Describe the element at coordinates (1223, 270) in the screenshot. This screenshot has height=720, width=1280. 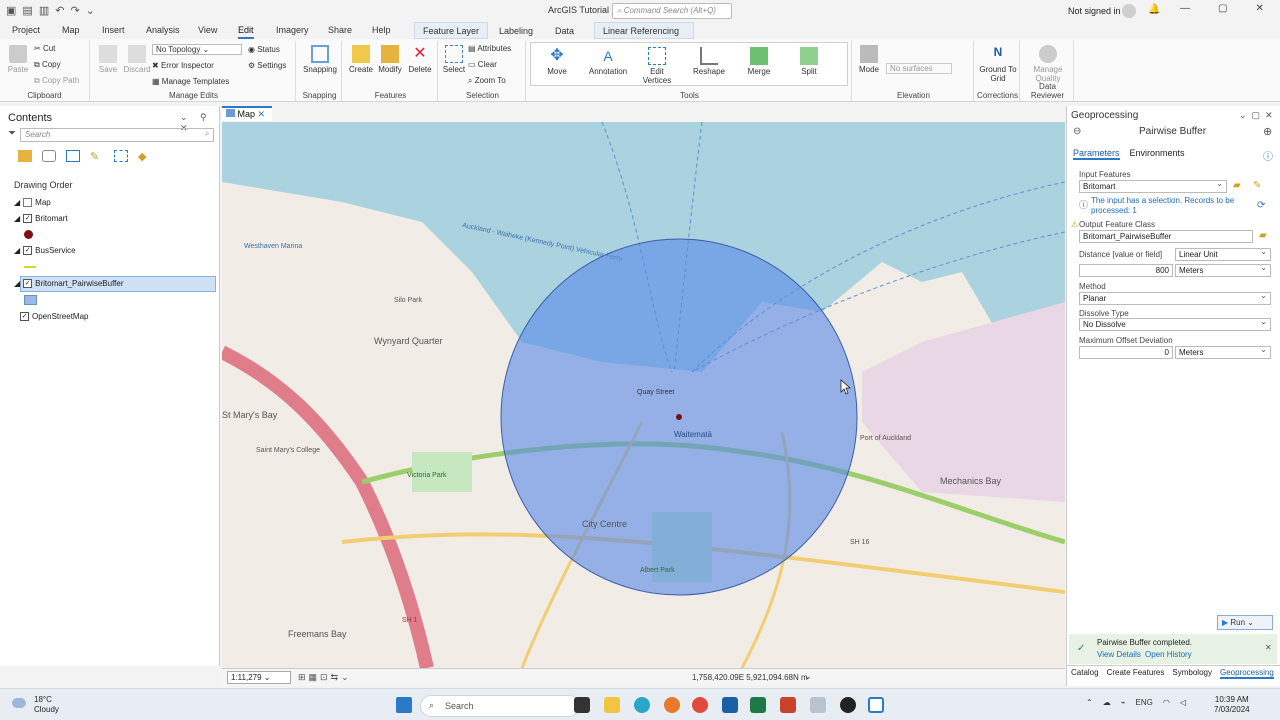
I see `distance-unit-select: Meters` at that location.